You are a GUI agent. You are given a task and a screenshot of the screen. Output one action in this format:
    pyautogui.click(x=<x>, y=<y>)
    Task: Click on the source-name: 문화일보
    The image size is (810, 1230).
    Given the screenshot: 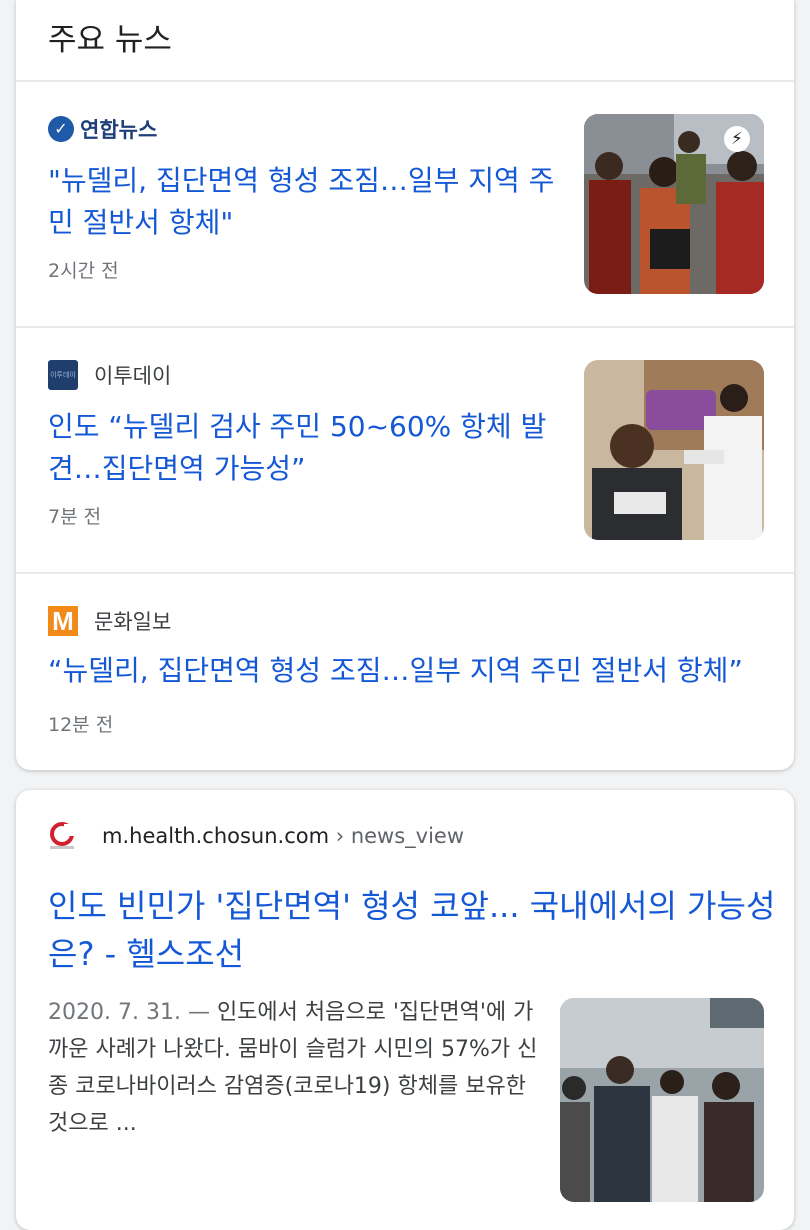 What is the action you would take?
    pyautogui.click(x=133, y=622)
    